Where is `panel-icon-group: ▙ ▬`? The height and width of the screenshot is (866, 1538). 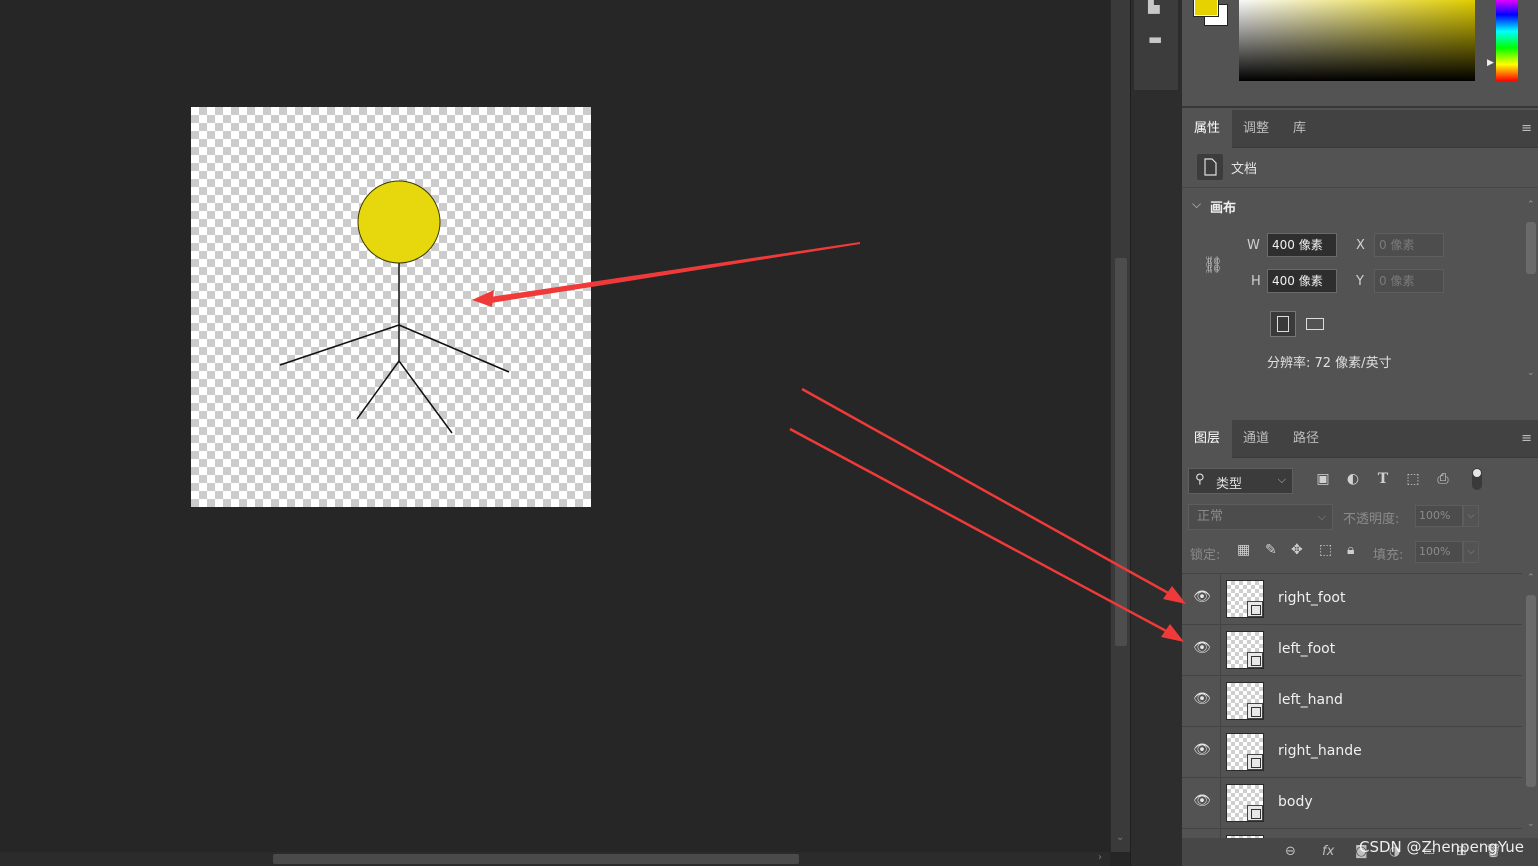 panel-icon-group: ▙ ▬ is located at coordinates (1156, 45).